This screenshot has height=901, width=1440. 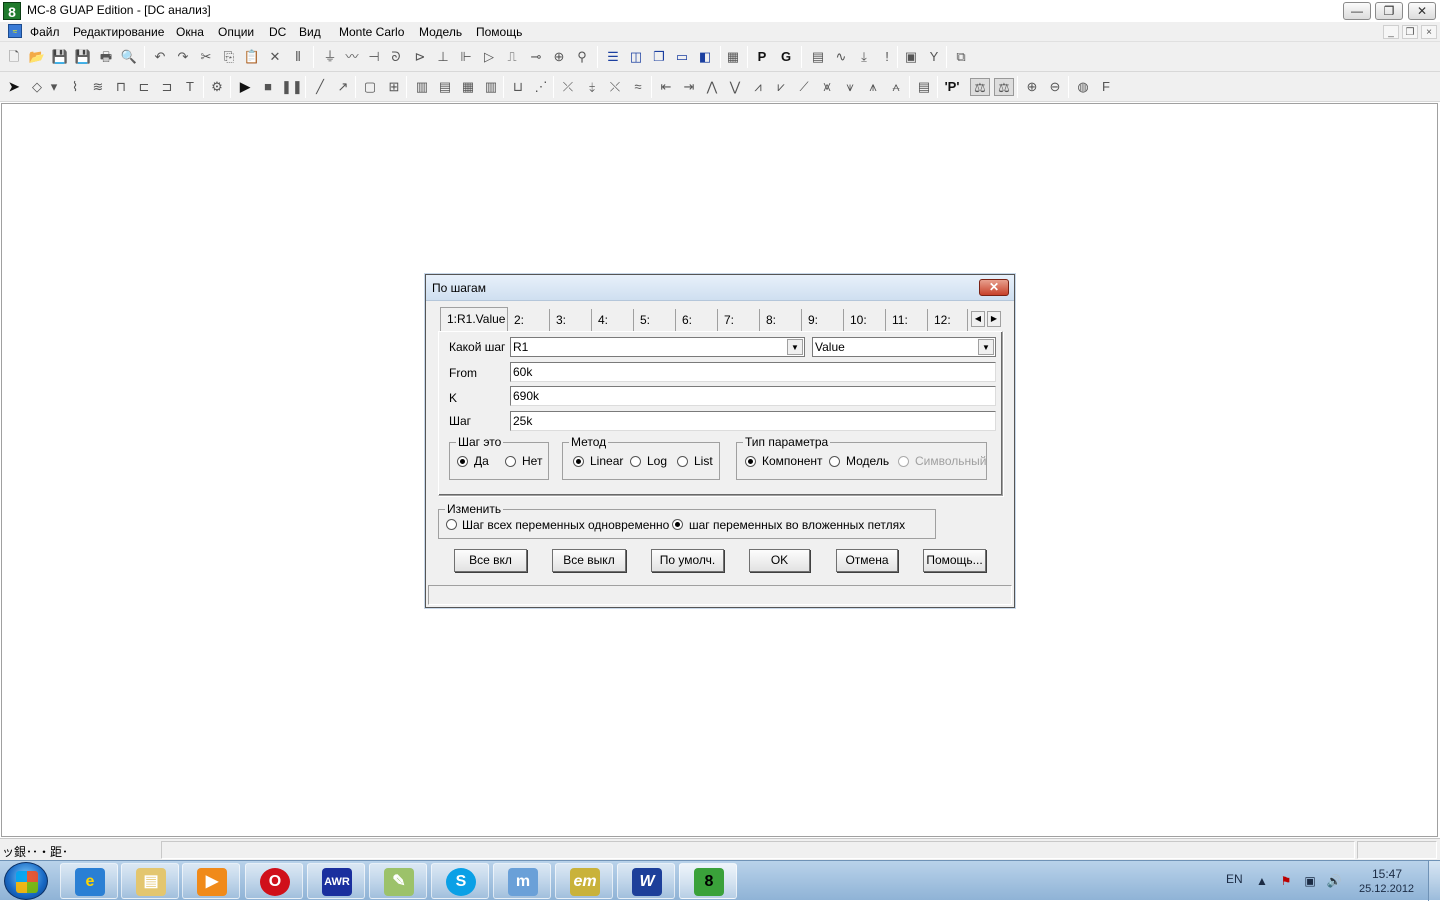 I want to click on method-linear-radio, so click(x=578, y=461).